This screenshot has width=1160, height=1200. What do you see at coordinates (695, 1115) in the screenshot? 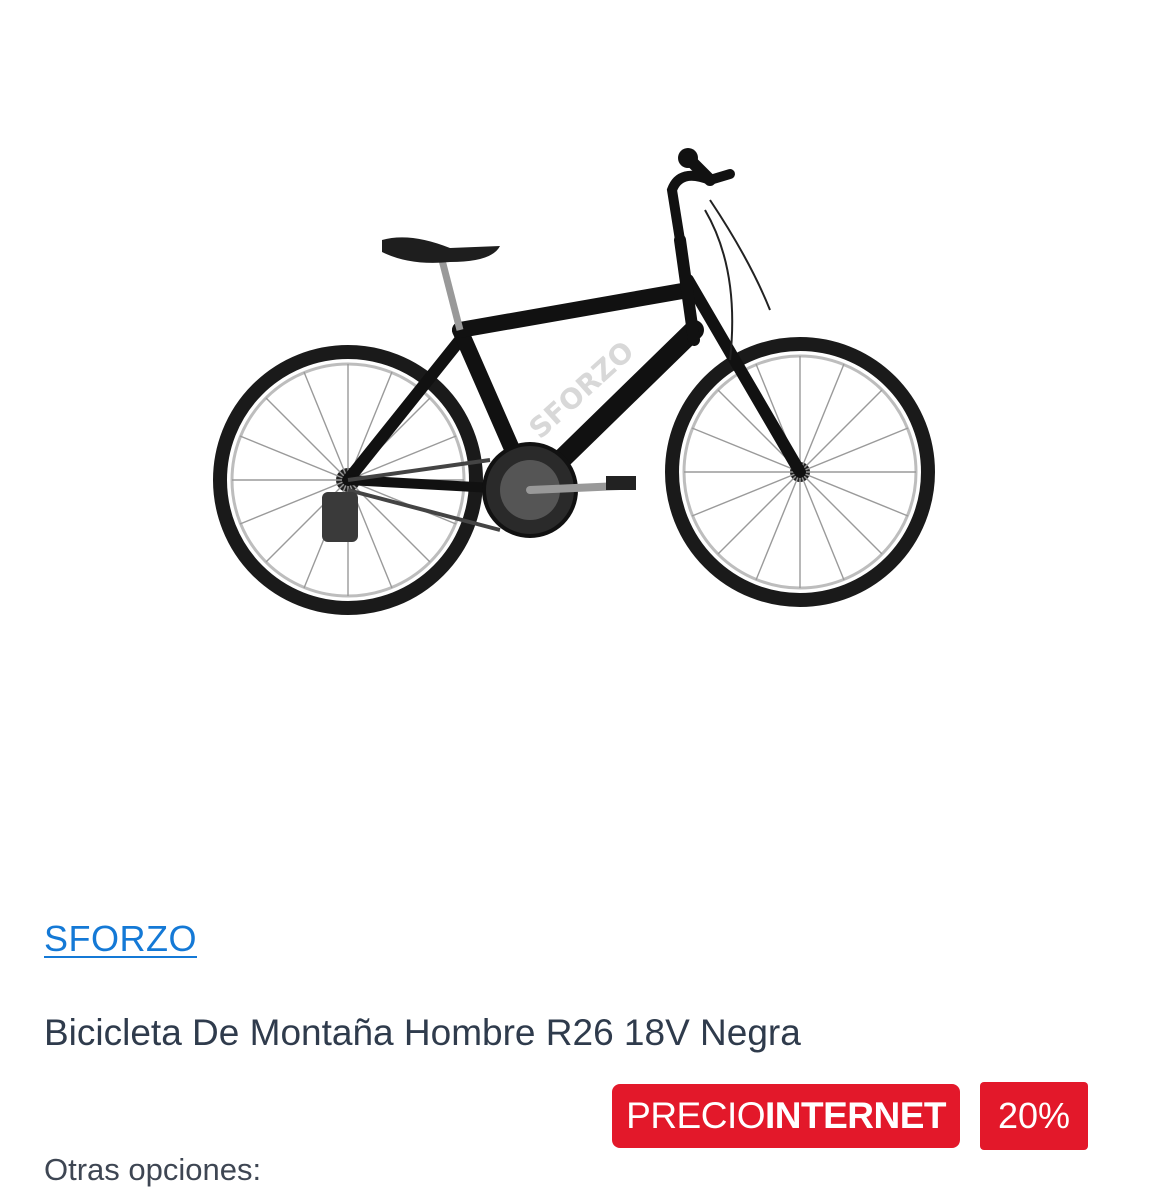
I see `precio-badge-prefix: PRECIO` at bounding box center [695, 1115].